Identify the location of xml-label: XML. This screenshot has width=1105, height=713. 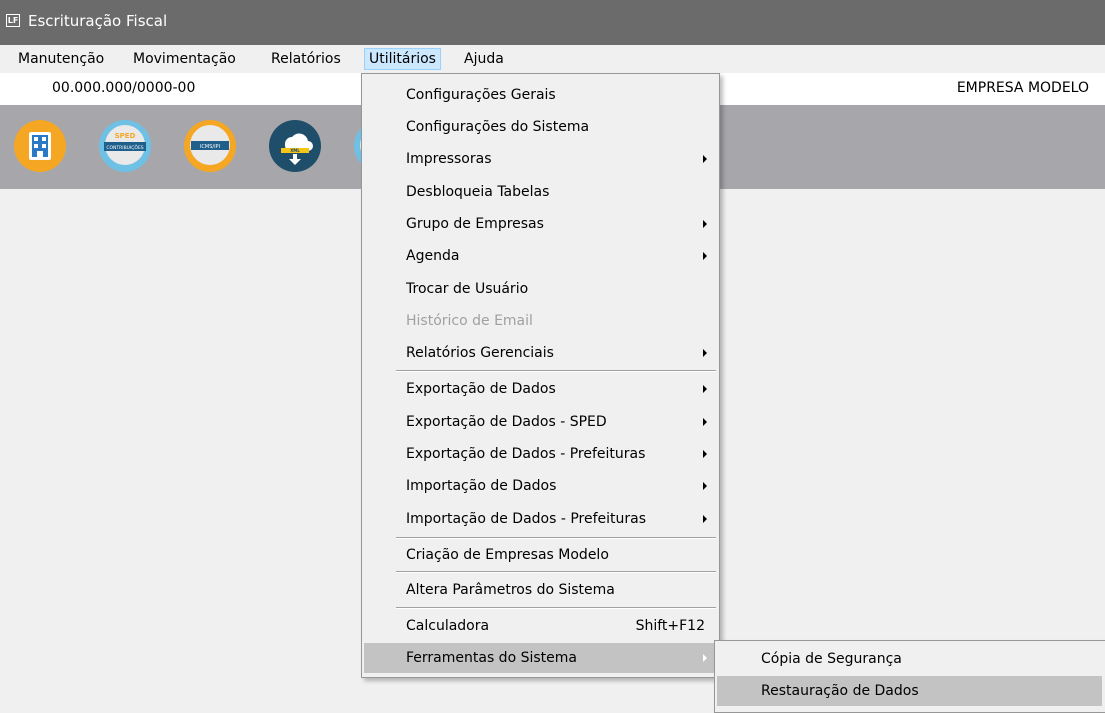
(295, 150).